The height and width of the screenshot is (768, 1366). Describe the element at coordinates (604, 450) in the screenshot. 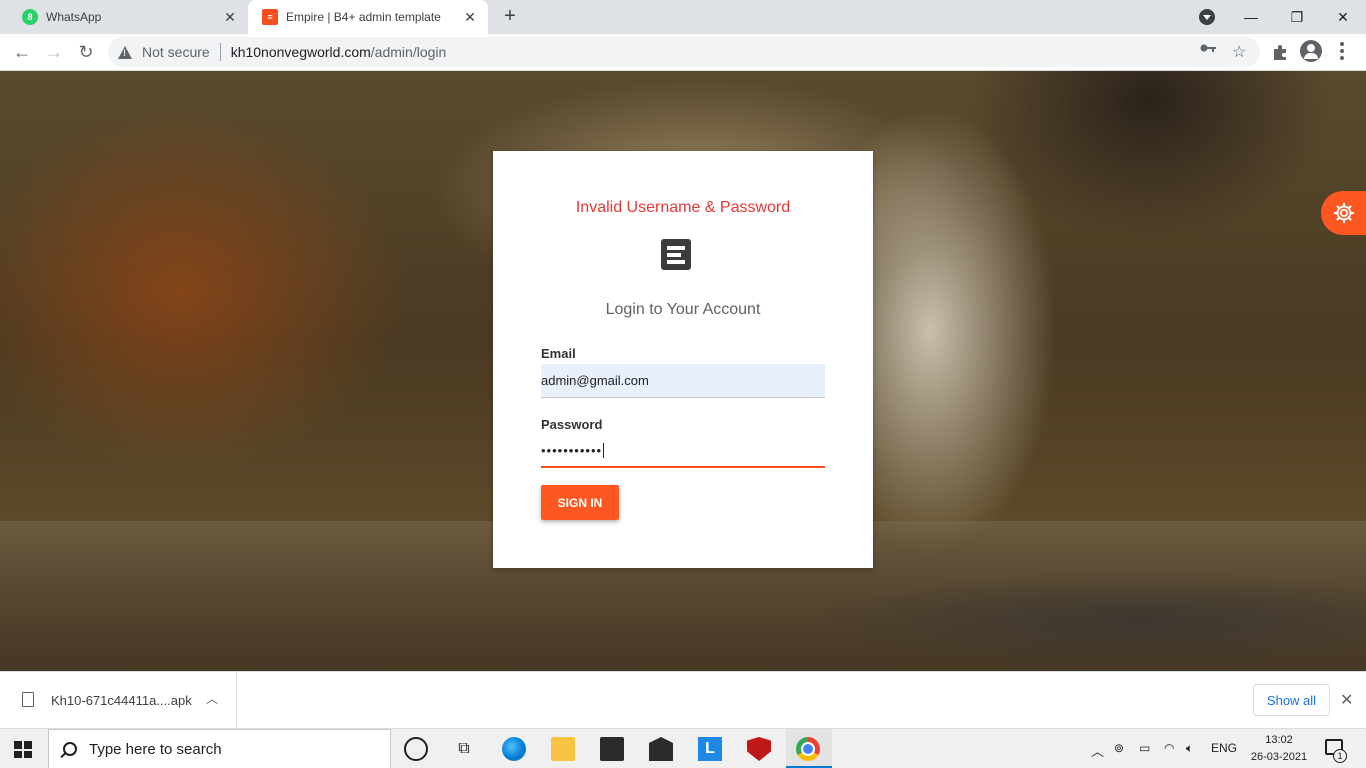

I see `text-caret` at that location.